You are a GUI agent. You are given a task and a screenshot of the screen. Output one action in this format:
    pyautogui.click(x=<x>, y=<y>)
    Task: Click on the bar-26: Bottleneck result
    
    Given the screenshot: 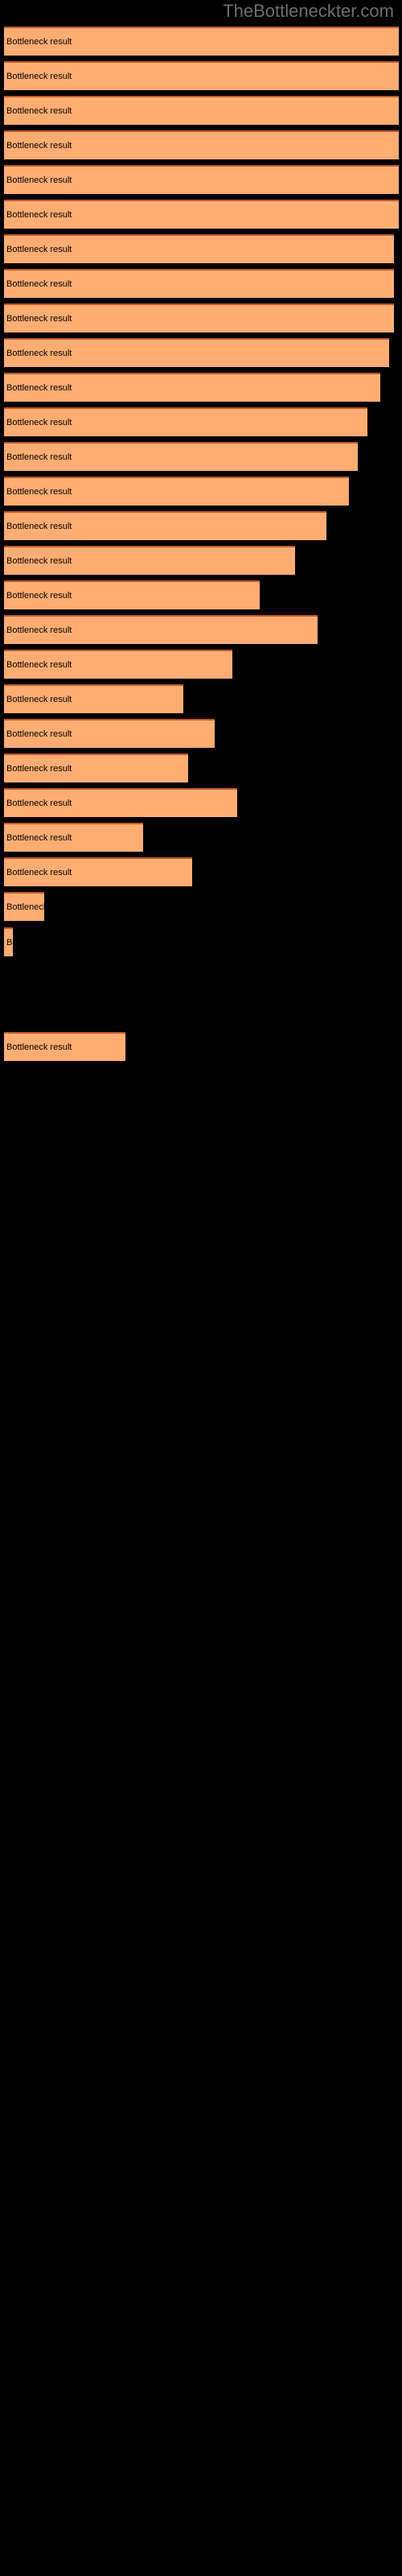 What is the action you would take?
    pyautogui.click(x=24, y=906)
    